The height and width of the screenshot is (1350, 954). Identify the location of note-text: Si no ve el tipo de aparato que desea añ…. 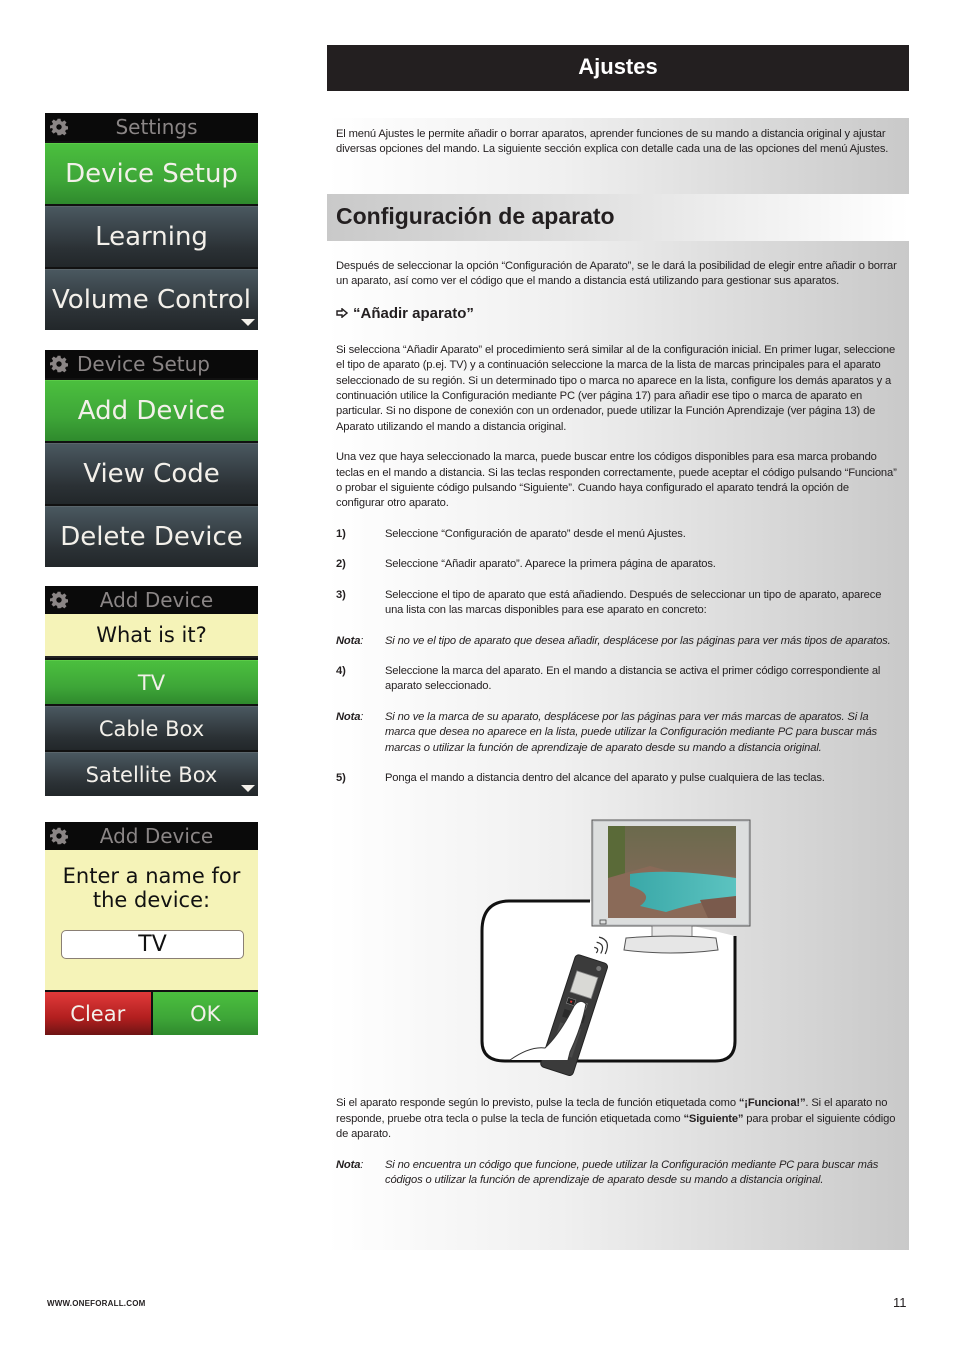
(638, 640).